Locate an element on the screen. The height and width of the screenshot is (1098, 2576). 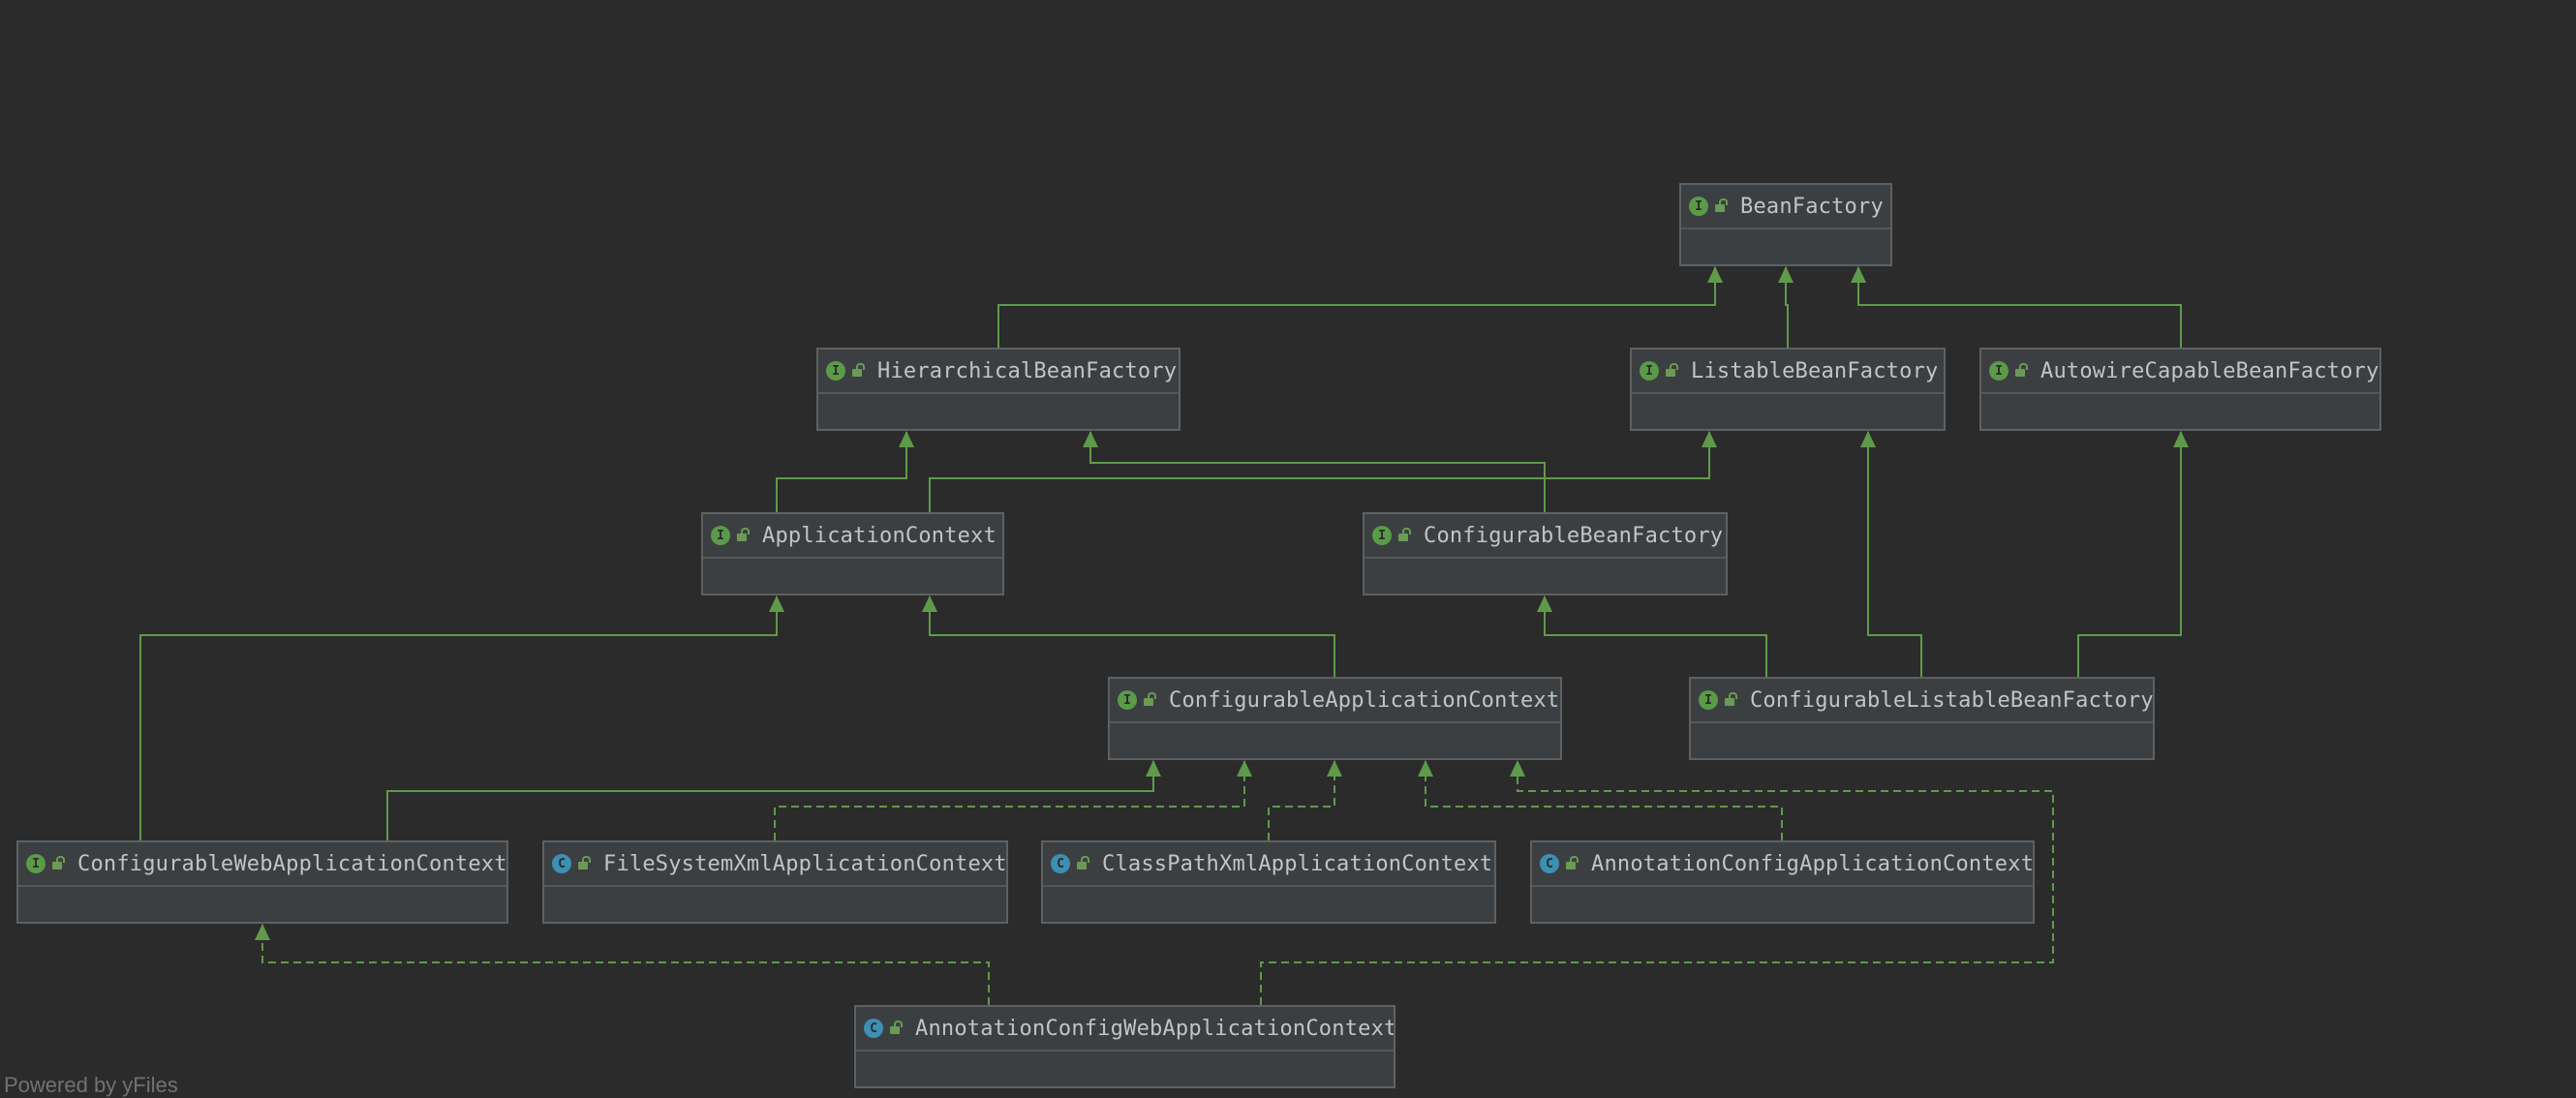
node-label: ConfigurableApplicationContext is located at coordinates (1364, 700).